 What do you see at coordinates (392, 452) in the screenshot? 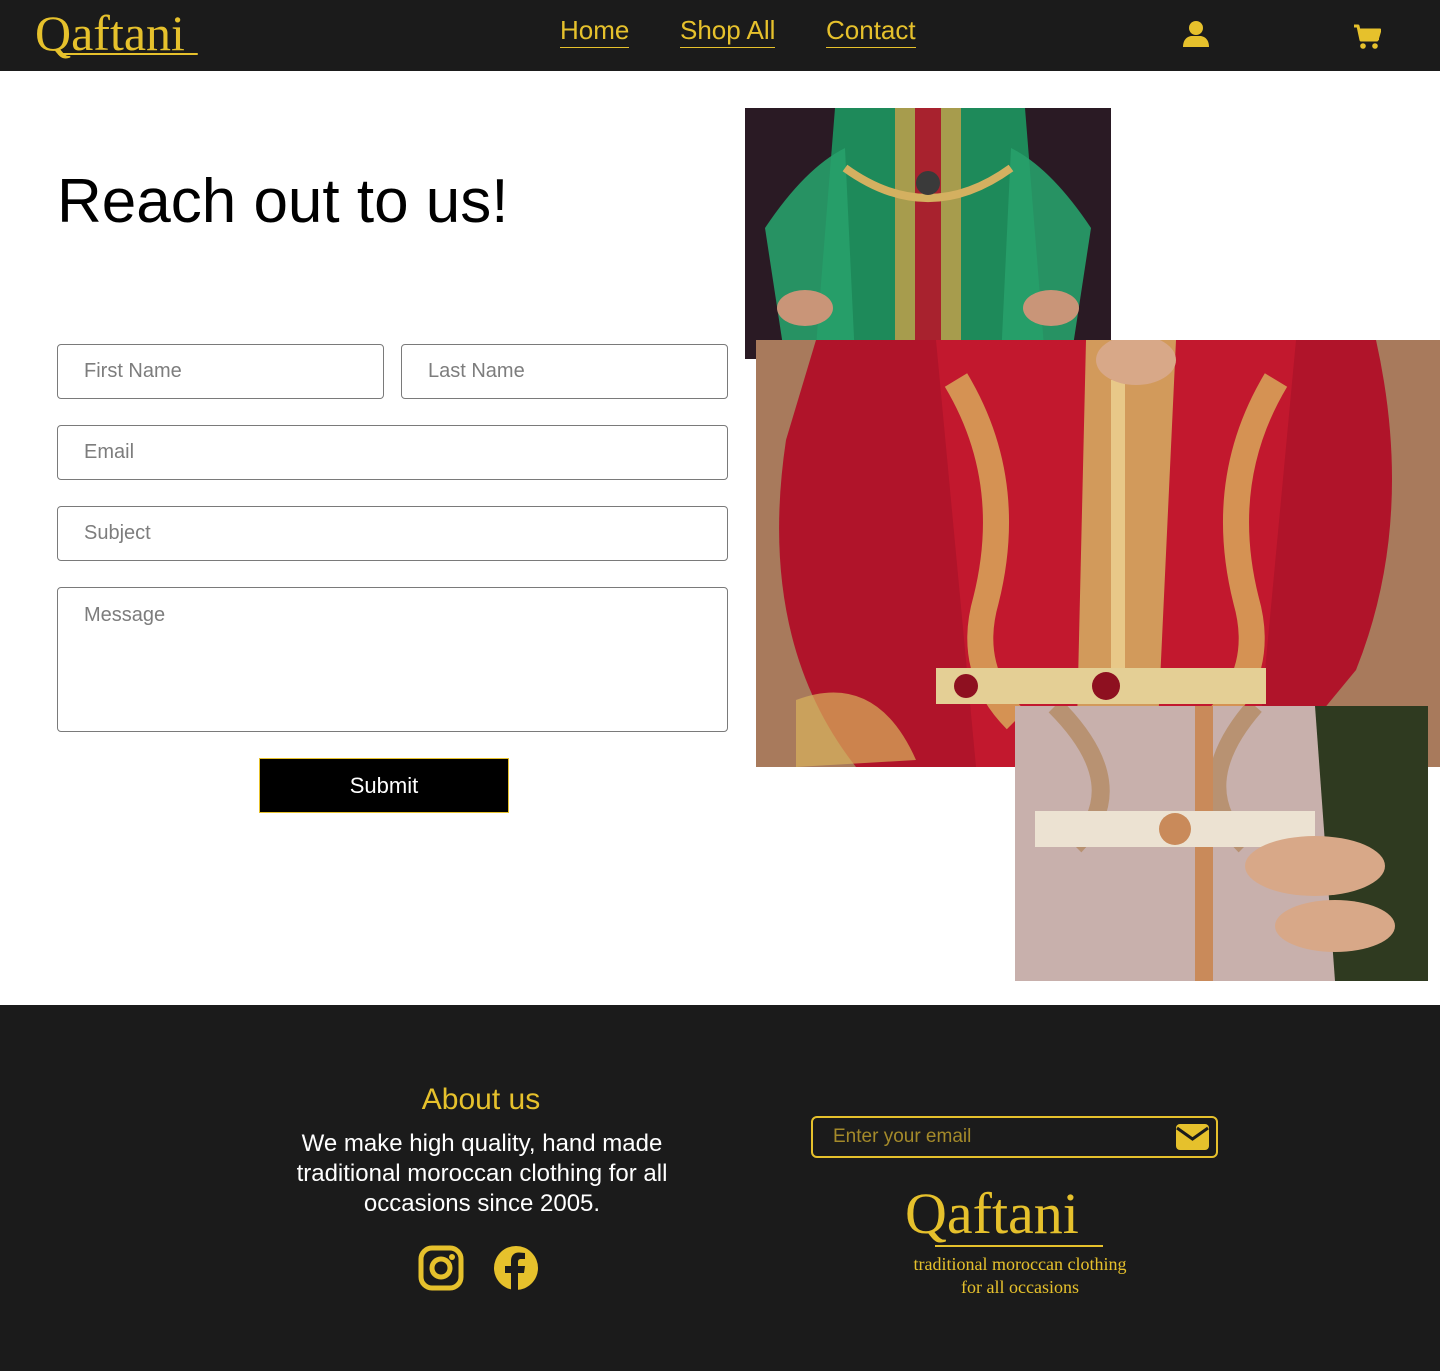
I see `email-input` at bounding box center [392, 452].